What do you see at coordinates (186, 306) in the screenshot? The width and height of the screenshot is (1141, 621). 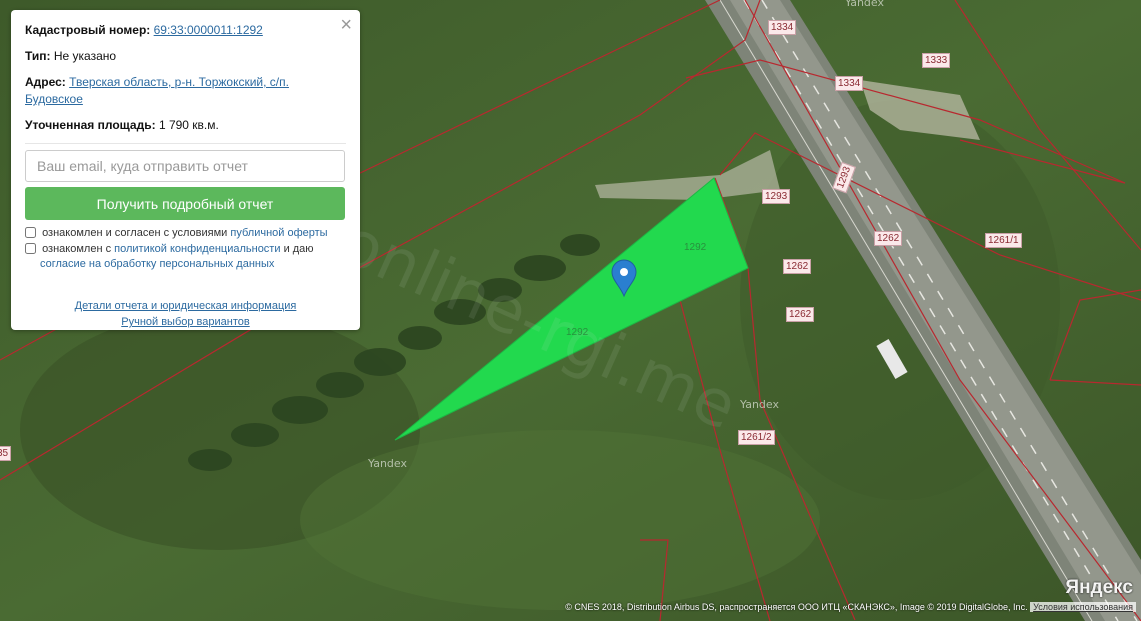 I see `report-details-link: Детали отчета и юридическая информация` at bounding box center [186, 306].